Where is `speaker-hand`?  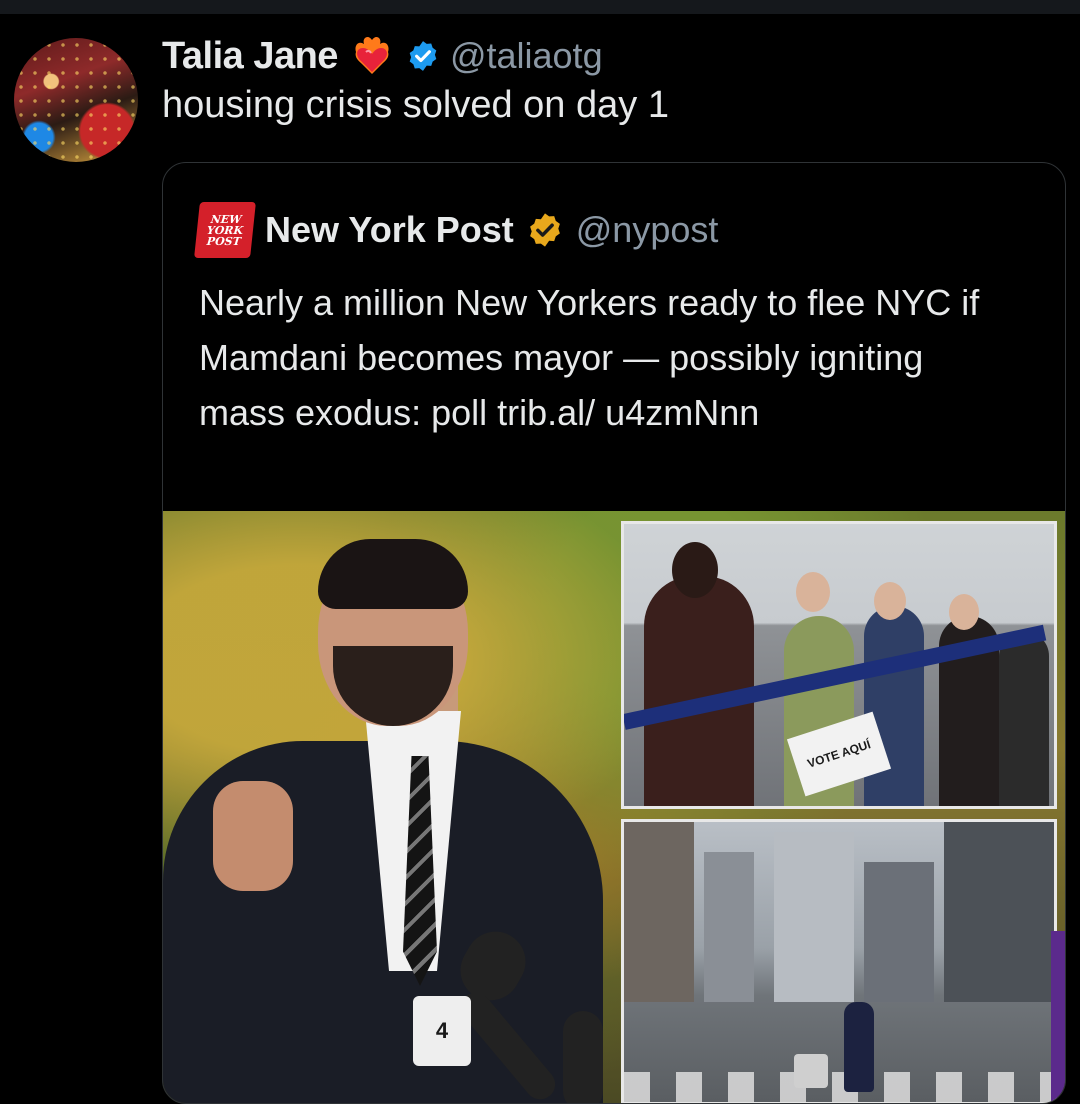 speaker-hand is located at coordinates (253, 836).